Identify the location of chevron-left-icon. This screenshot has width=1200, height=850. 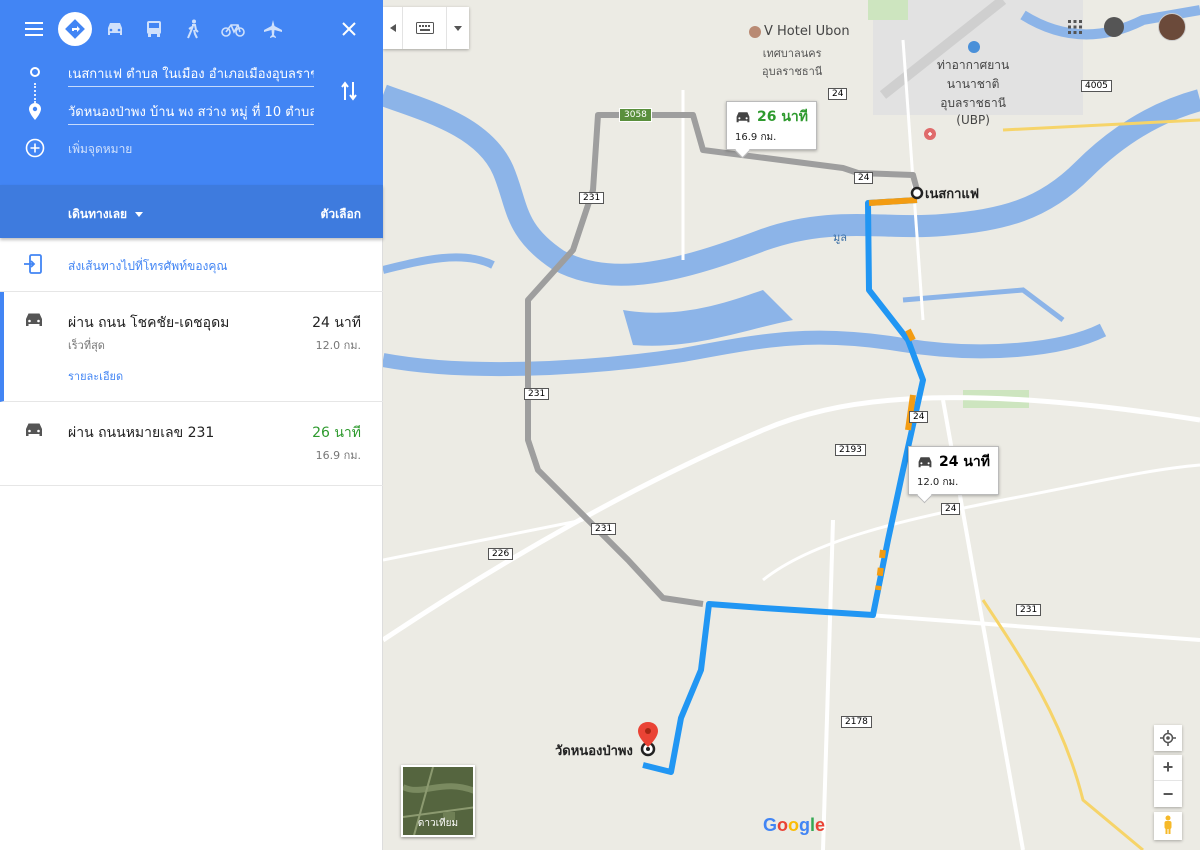
(392, 28).